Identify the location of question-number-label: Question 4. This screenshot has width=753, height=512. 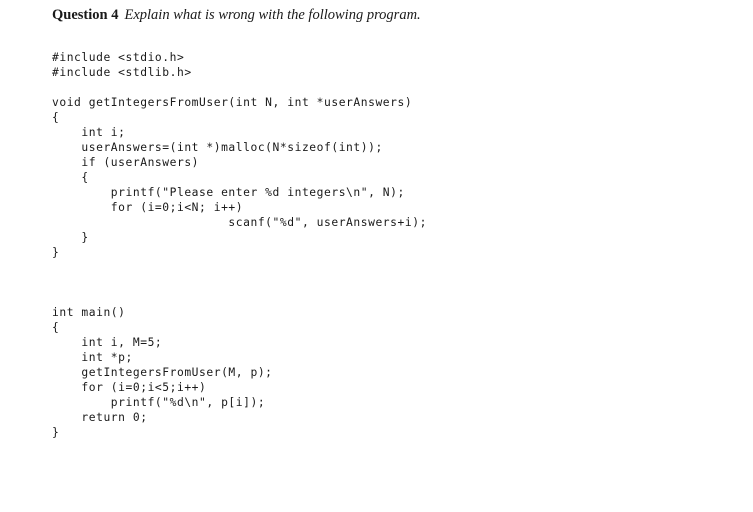
(85, 15).